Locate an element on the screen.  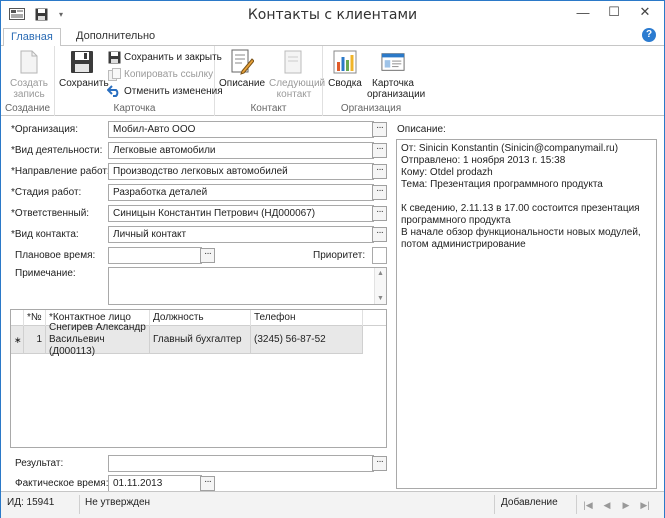
contact-type-select-button: ··· is located at coordinates (379, 234).